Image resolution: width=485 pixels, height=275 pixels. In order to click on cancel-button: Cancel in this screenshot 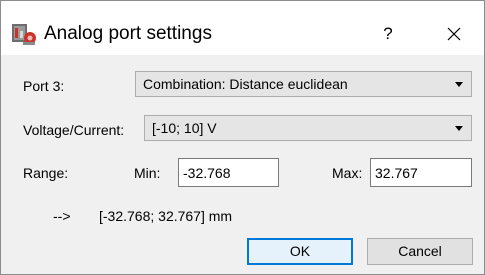, I will do `click(420, 251)`.